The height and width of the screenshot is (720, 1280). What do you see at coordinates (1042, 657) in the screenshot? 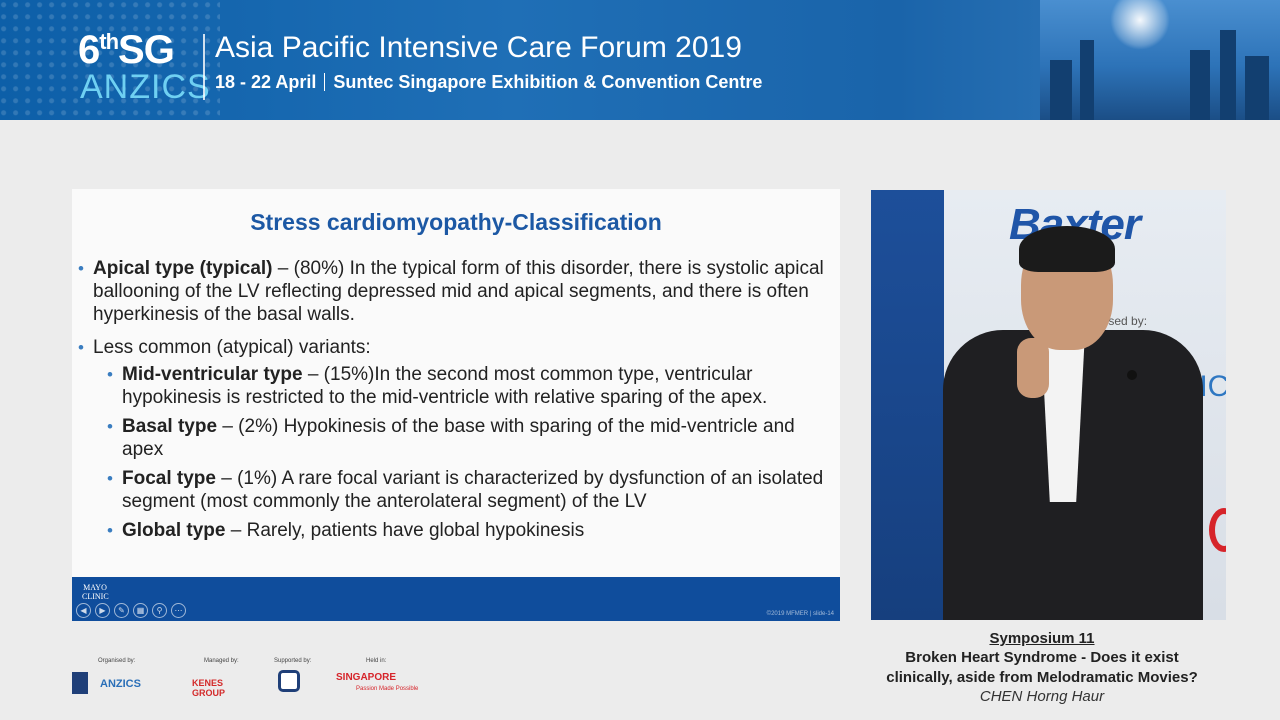
I see `talk-title-line1: Broken Heart Syndrome - Does it exist` at bounding box center [1042, 657].